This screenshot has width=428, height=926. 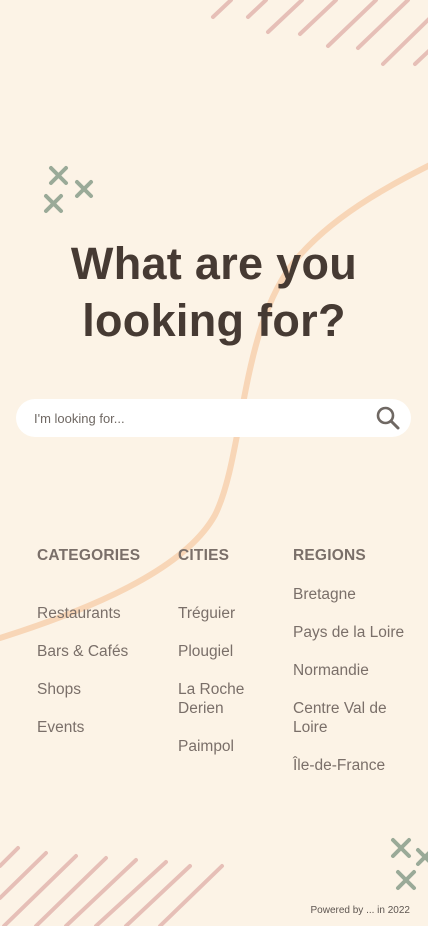 What do you see at coordinates (214, 321) in the screenshot?
I see `title-line-2: looking for?` at bounding box center [214, 321].